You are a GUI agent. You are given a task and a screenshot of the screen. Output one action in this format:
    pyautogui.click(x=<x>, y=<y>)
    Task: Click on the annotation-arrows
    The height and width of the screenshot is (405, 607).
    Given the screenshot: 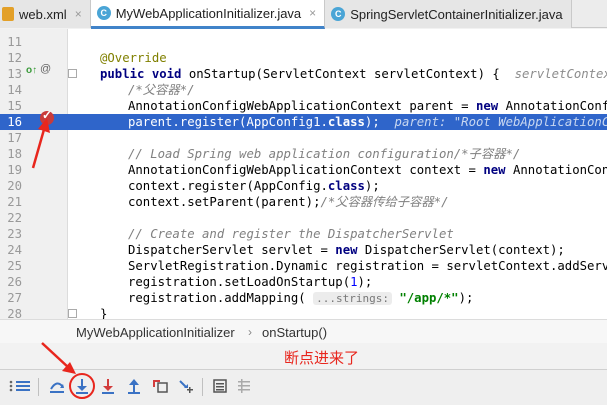 What is the action you would take?
    pyautogui.click(x=53, y=246)
    